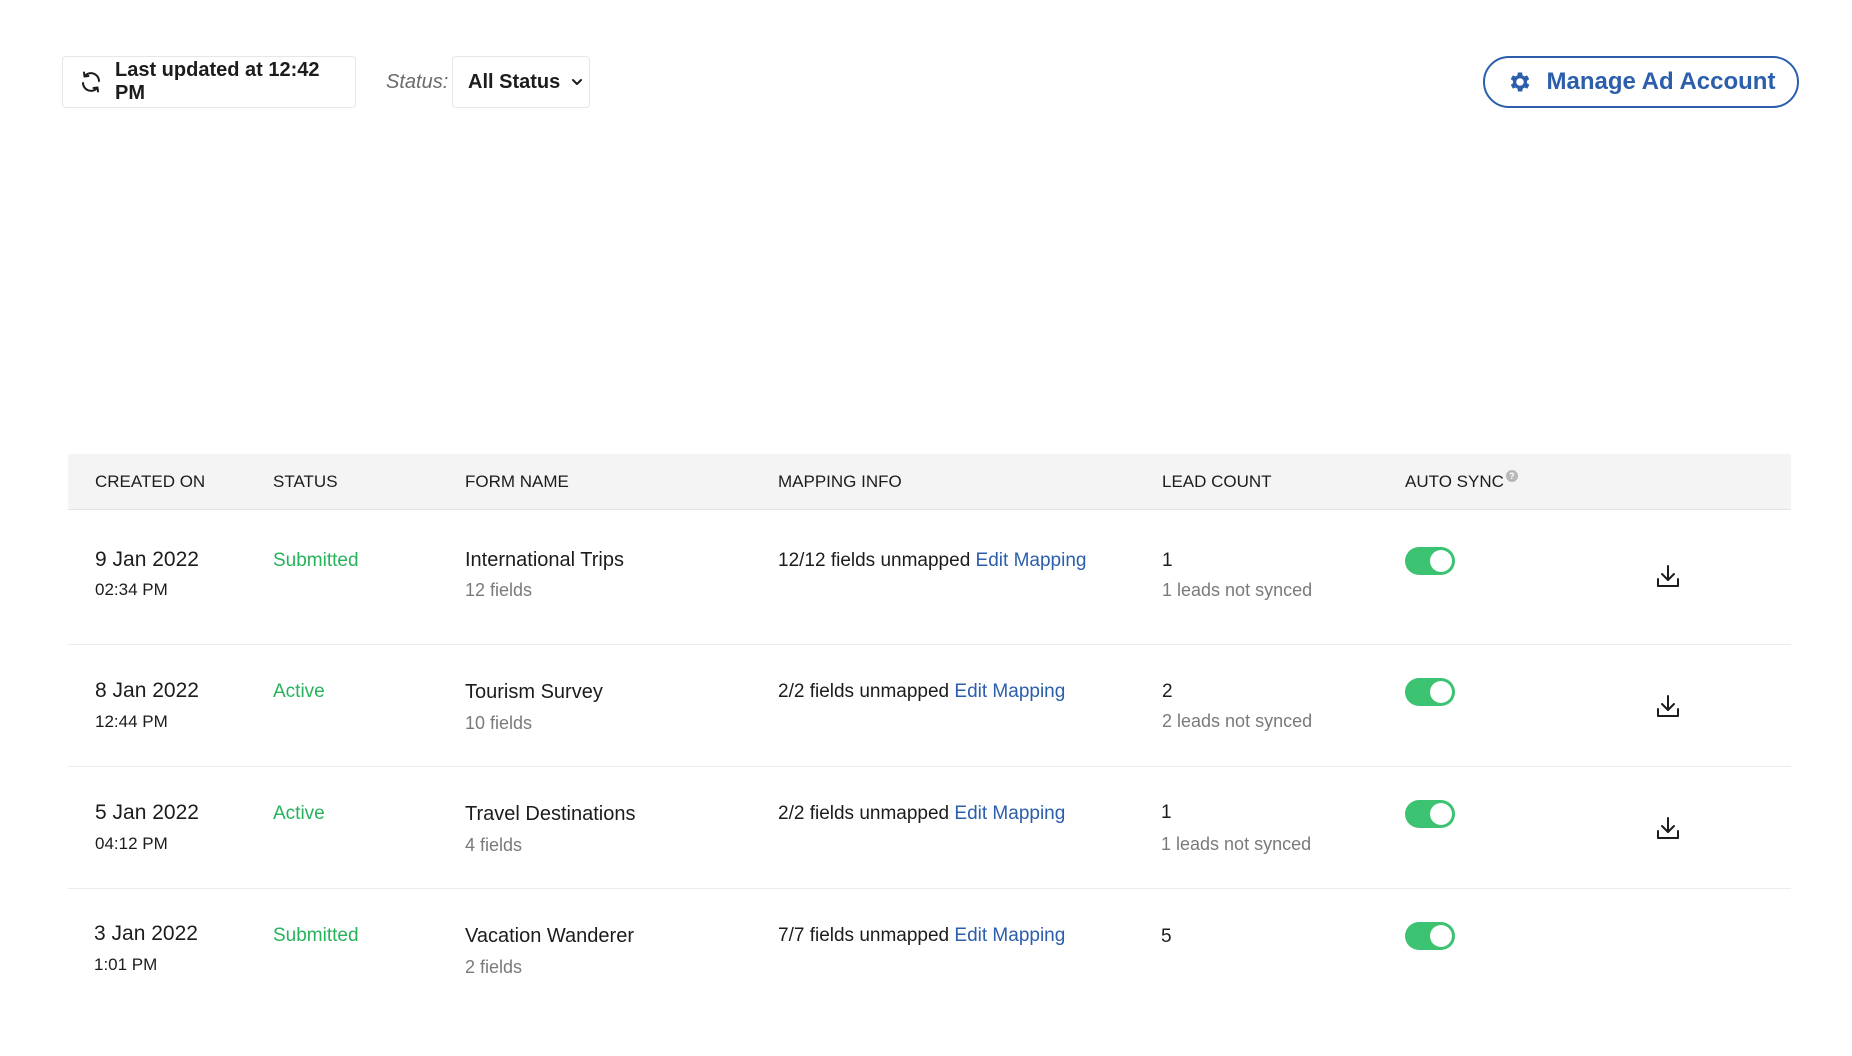  What do you see at coordinates (577, 82) in the screenshot?
I see `chevron-down-icon` at bounding box center [577, 82].